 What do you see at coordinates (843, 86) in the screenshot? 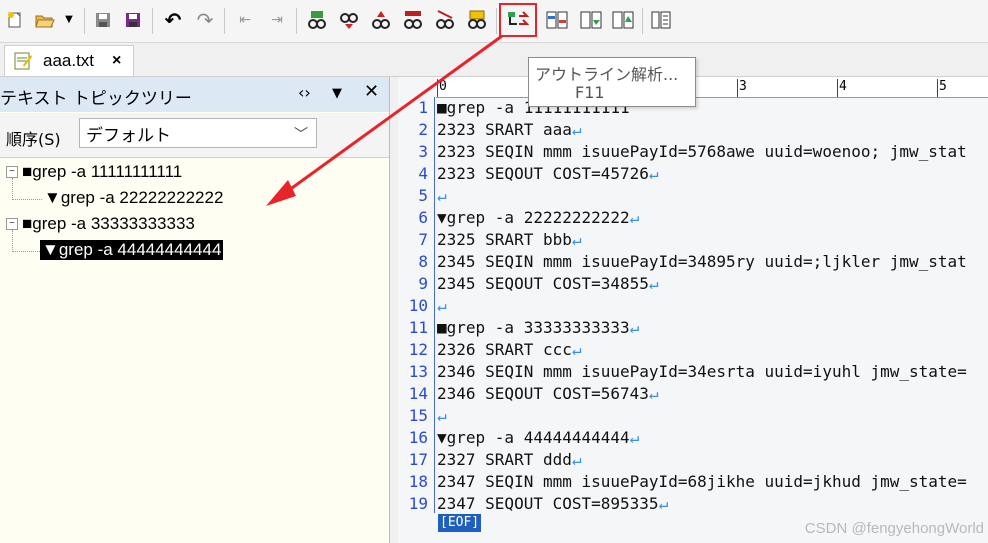
I see `ruler-label: 4` at bounding box center [843, 86].